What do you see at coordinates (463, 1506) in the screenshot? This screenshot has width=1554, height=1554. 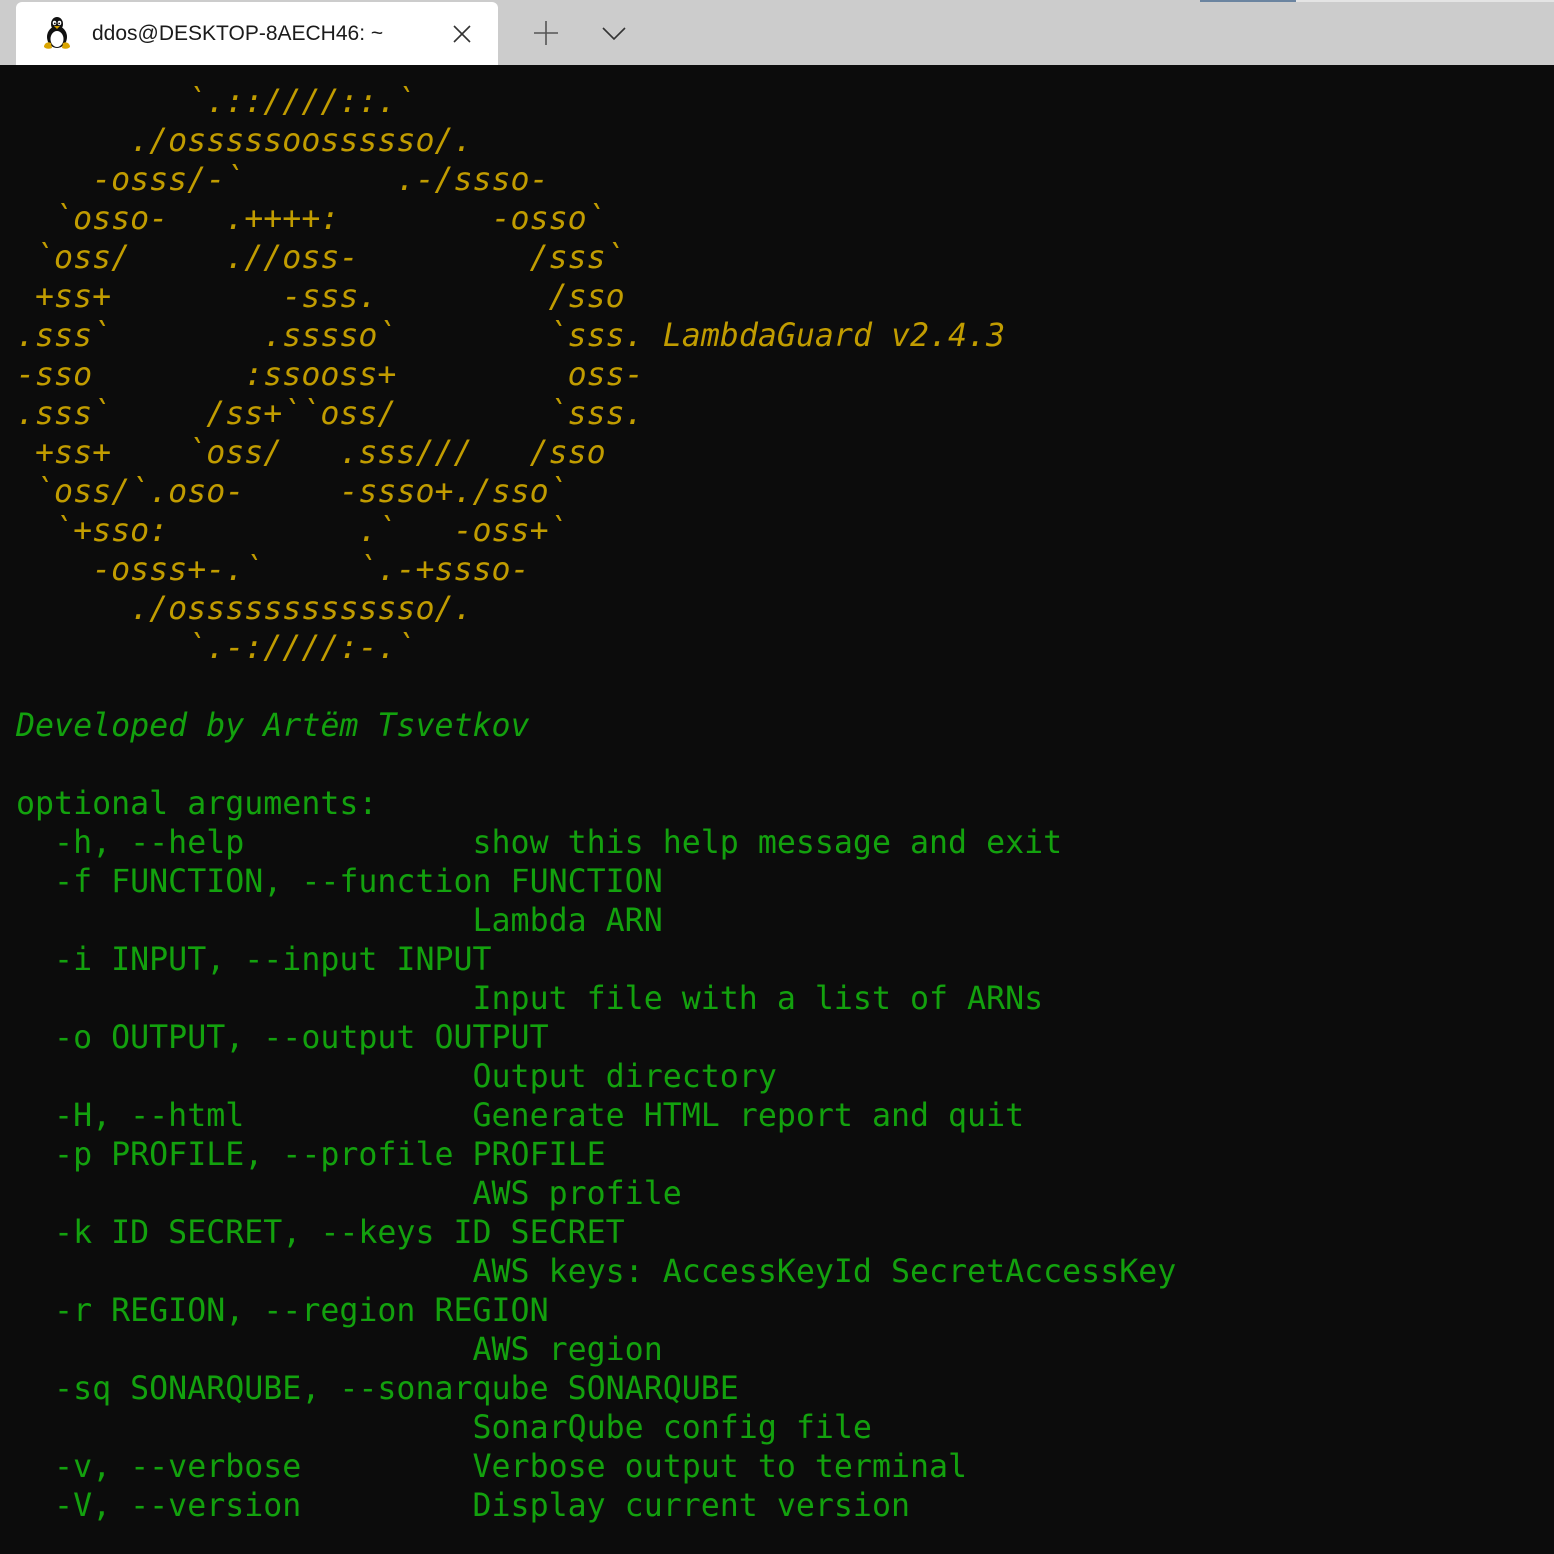 I see `help-option-line: -V, --version Display current version` at bounding box center [463, 1506].